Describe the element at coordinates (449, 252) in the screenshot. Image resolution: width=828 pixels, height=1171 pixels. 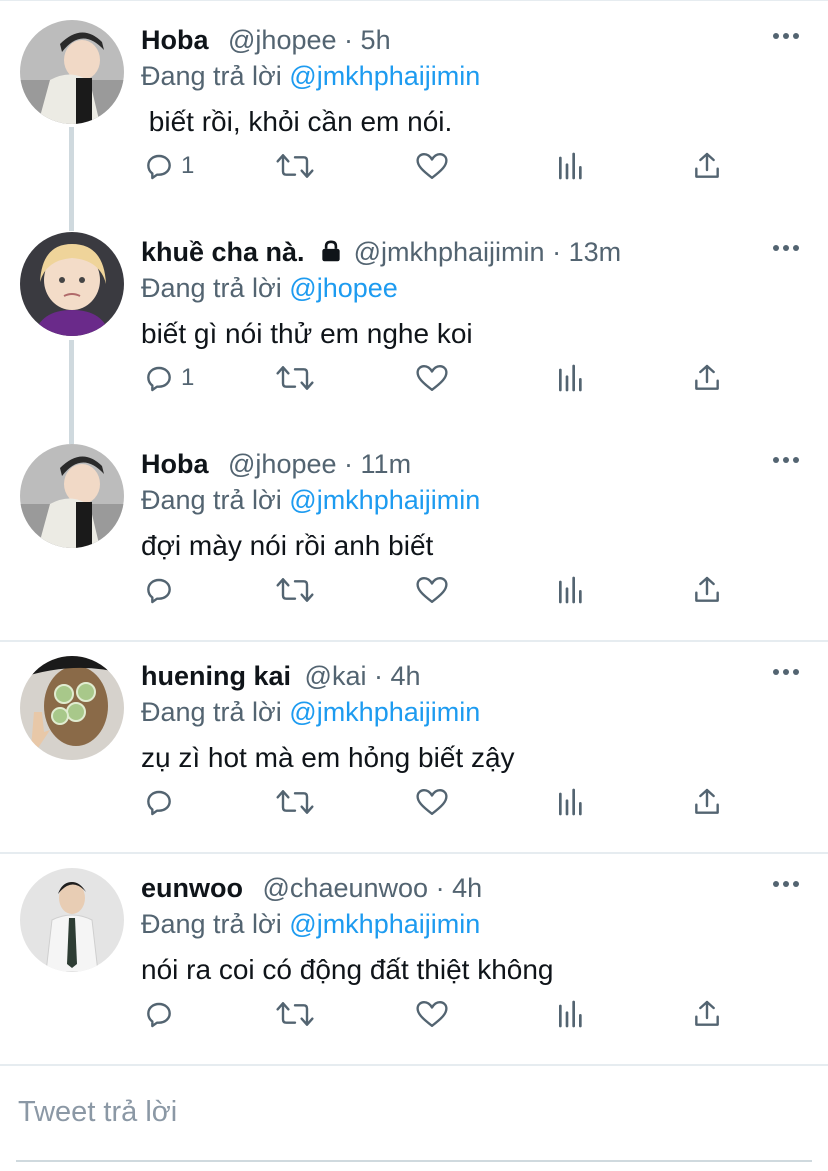
I see `user-handle: @jmkhphaijimin` at that location.